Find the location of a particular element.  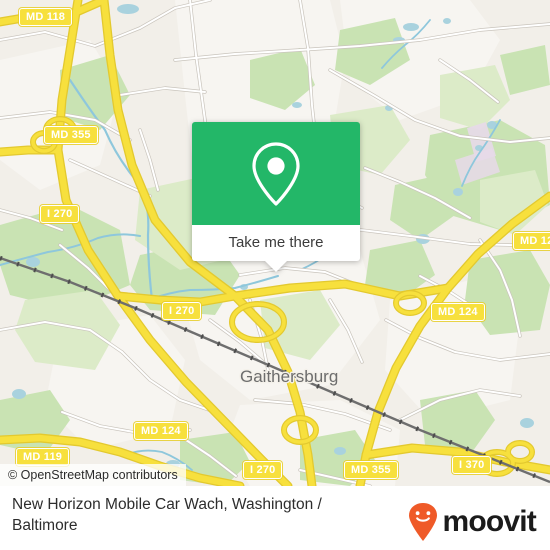

popup-footer: Take me there is located at coordinates (276, 243).